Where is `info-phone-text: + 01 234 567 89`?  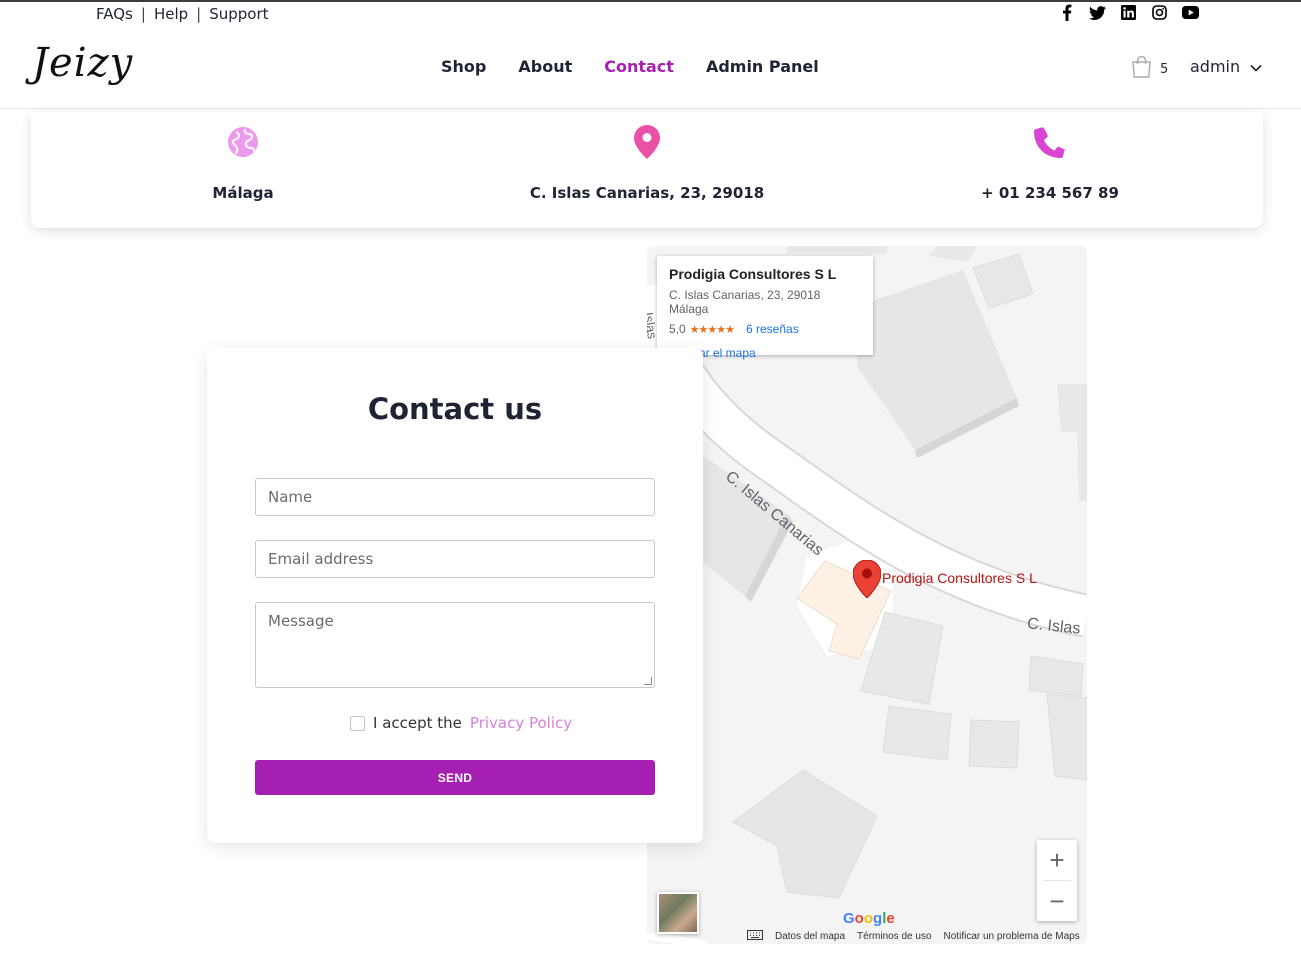 info-phone-text: + 01 234 567 89 is located at coordinates (1050, 193).